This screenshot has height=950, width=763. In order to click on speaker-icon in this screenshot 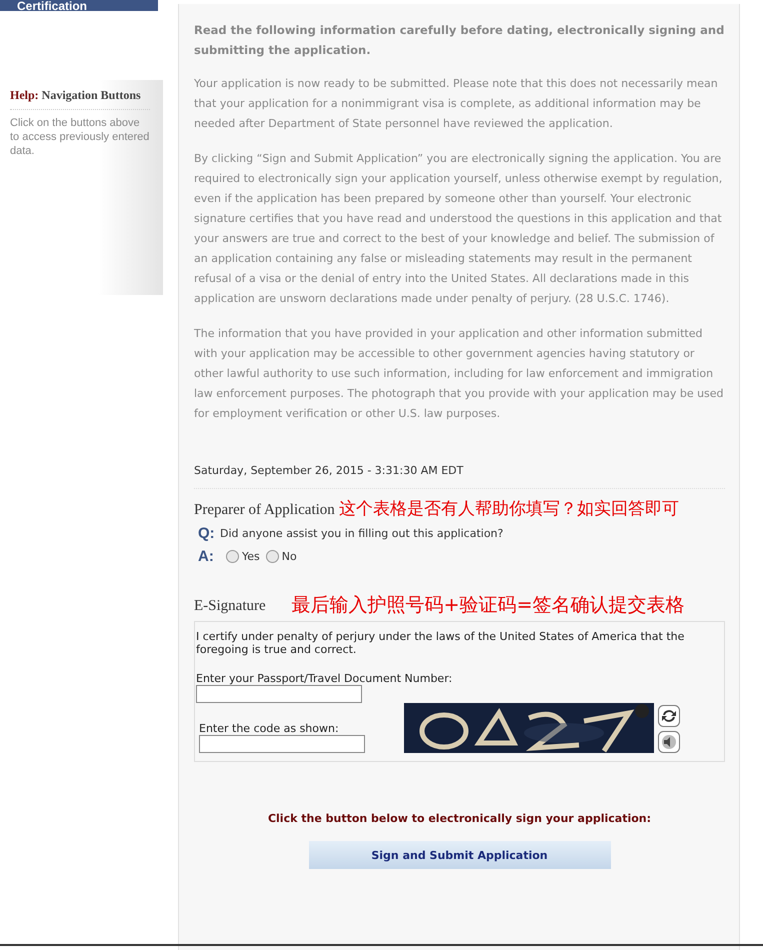, I will do `click(669, 742)`.